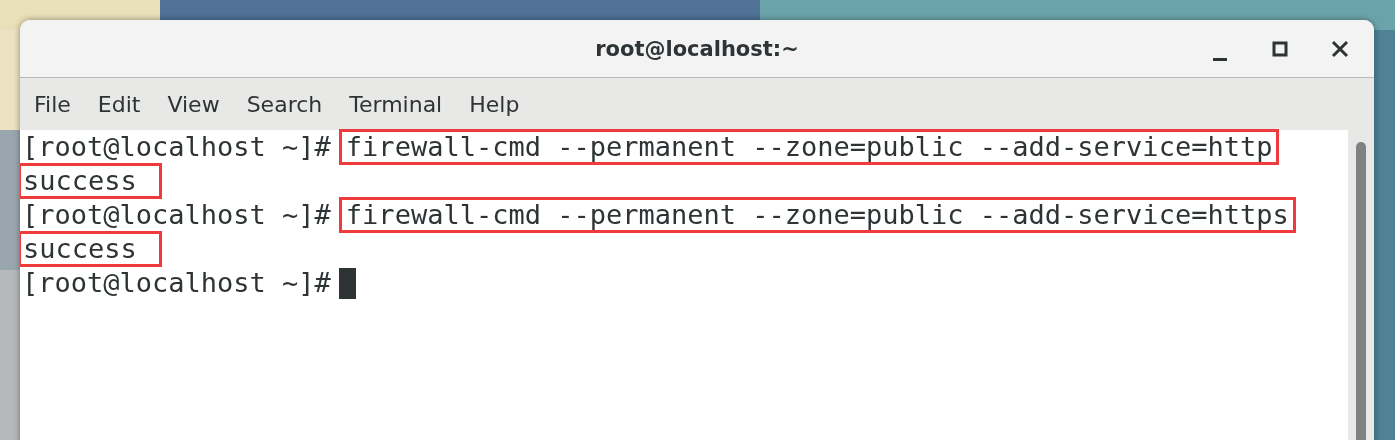 Image resolution: width=1395 pixels, height=440 pixels. I want to click on command-text: firewall-cmd --permanent --zone=public --add-service=http, so click(809, 147).